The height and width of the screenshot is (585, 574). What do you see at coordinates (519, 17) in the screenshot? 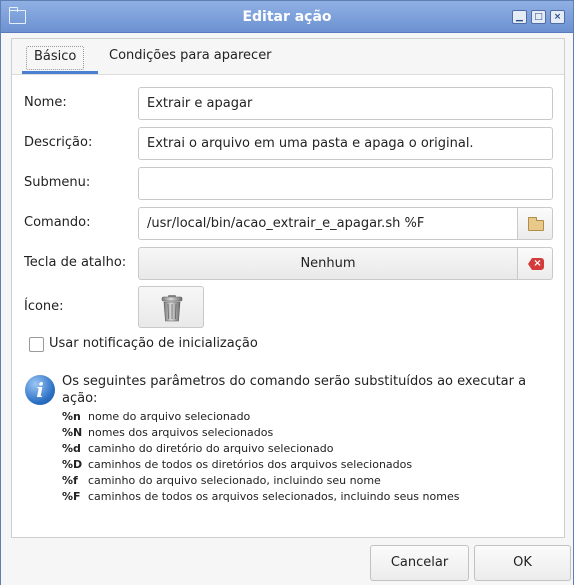
I see `minimize-button: ▁` at bounding box center [519, 17].